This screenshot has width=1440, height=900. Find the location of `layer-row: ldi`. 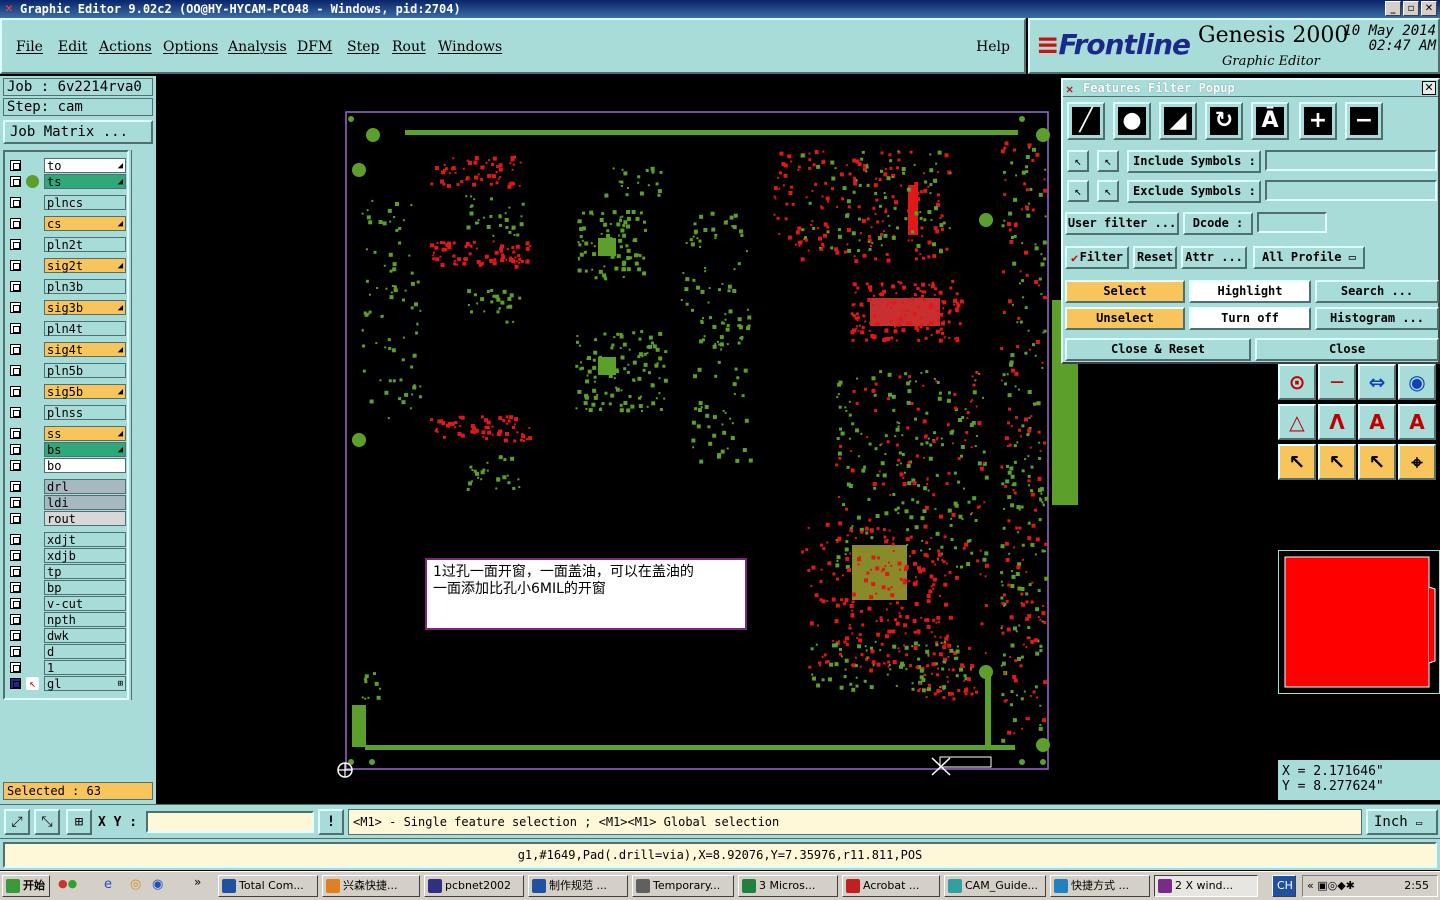

layer-row: ldi is located at coordinates (67, 502).